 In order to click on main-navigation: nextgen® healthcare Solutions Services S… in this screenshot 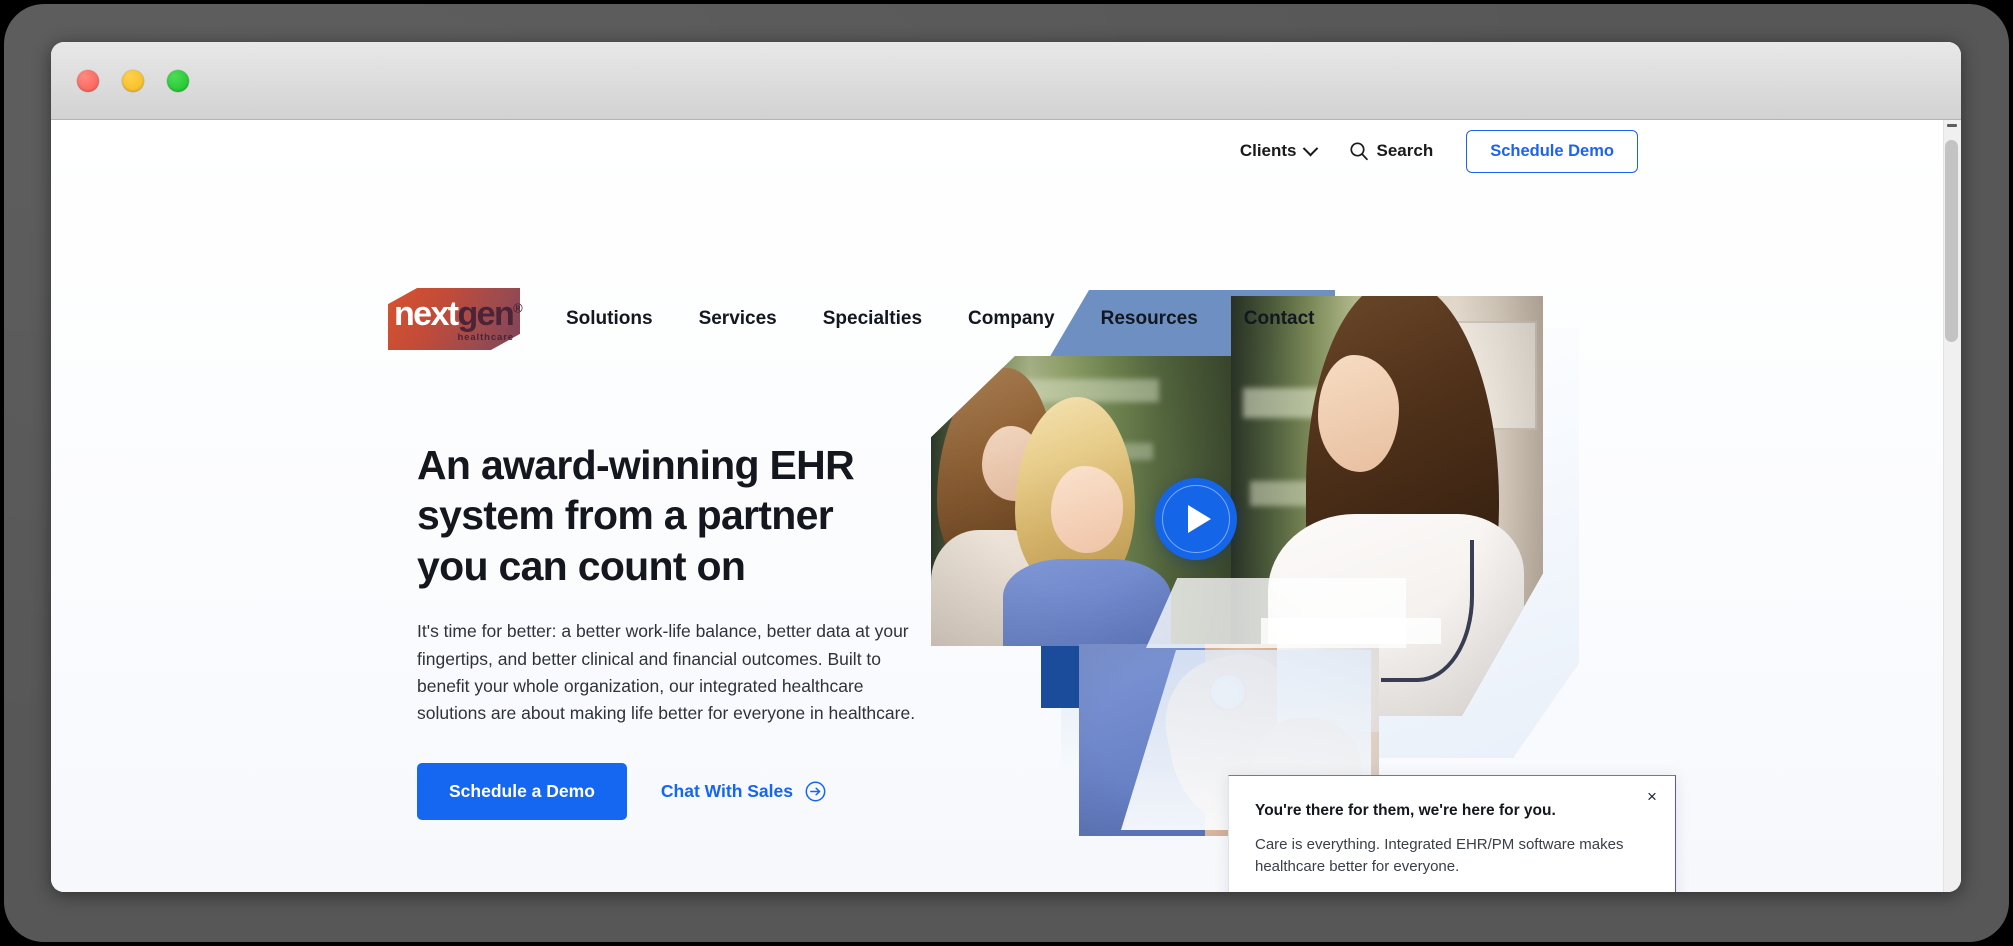, I will do `click(683, 319)`.